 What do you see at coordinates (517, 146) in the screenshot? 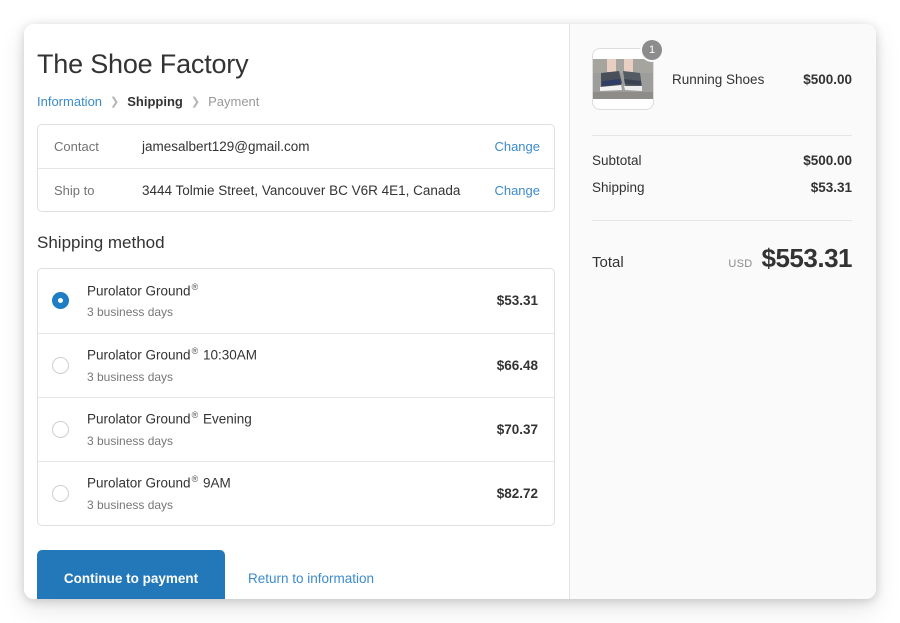
I see `change-contact-link: Change` at bounding box center [517, 146].